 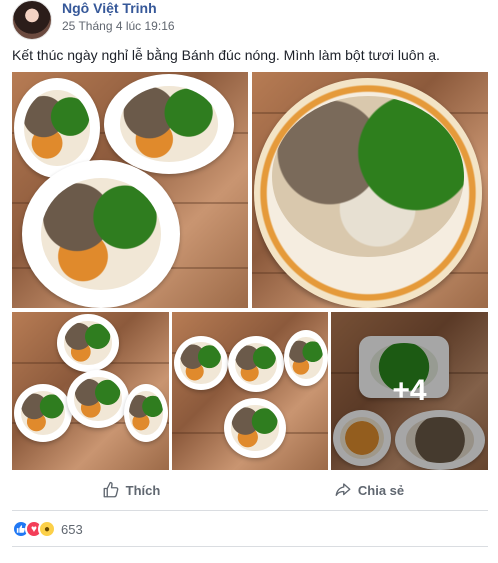 I want to click on reactions-summary: ♥ ● 653, so click(x=47, y=529).